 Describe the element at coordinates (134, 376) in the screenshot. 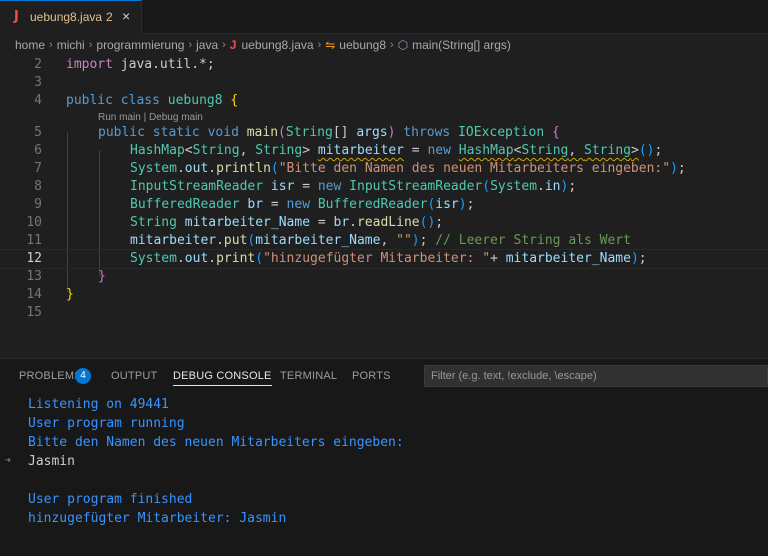

I see `tab-output: OUTPUT` at that location.